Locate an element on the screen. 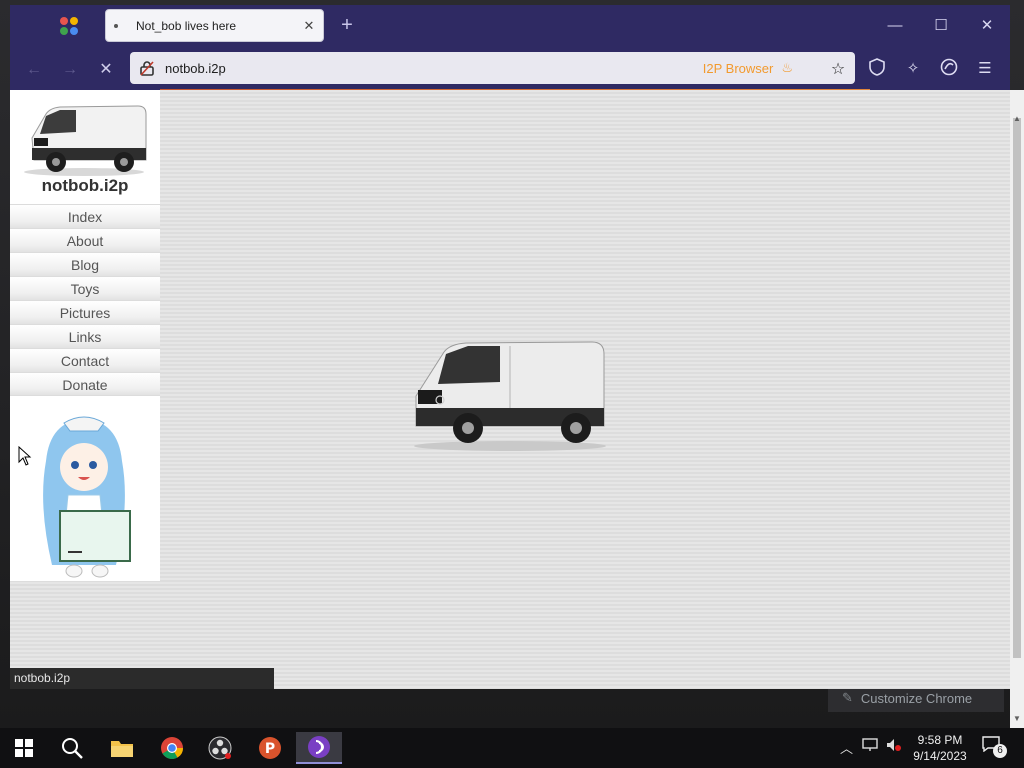 The height and width of the screenshot is (768, 1024). tab-close-icon: ✕ is located at coordinates (309, 26).